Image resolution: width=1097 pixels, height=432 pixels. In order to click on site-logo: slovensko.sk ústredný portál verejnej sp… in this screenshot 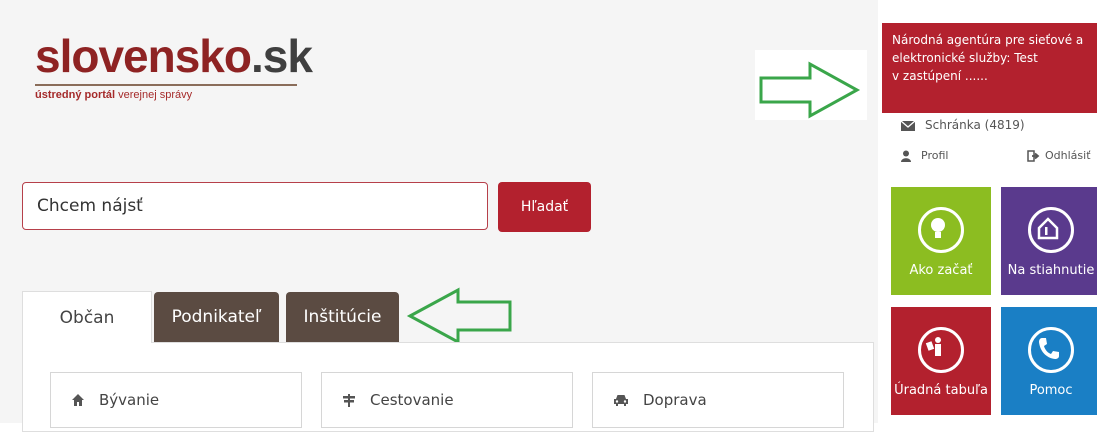, I will do `click(174, 65)`.